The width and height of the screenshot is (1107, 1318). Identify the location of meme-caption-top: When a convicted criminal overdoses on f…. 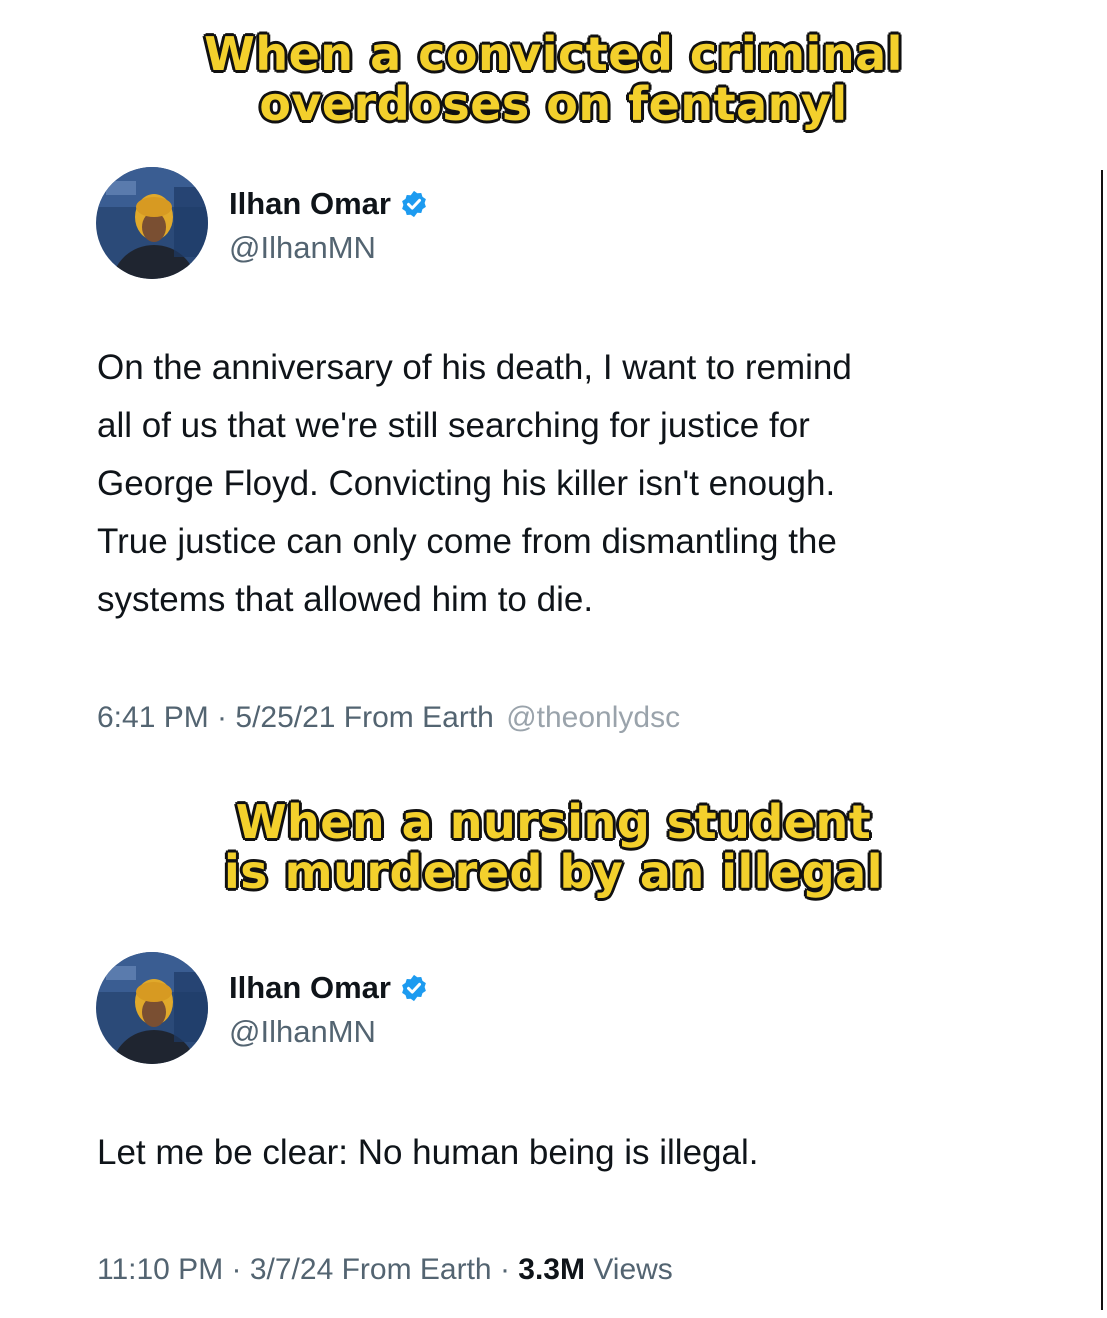
(553, 79).